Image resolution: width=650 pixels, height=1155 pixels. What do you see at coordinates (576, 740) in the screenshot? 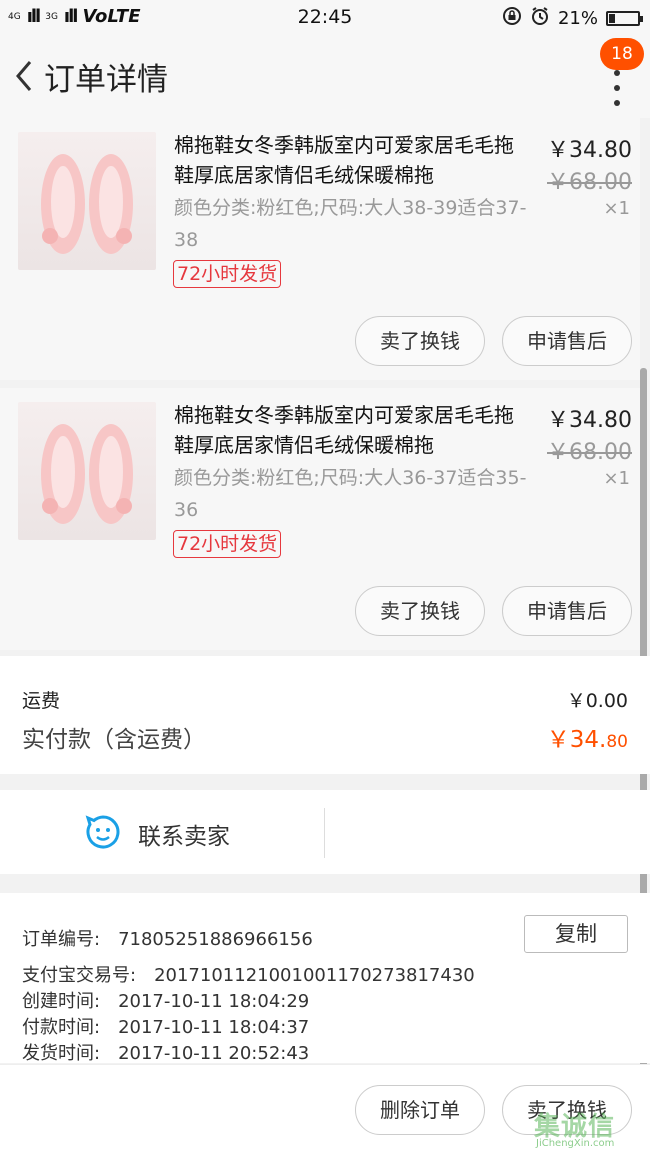
I see `paid-amount-main: ￥34.` at bounding box center [576, 740].